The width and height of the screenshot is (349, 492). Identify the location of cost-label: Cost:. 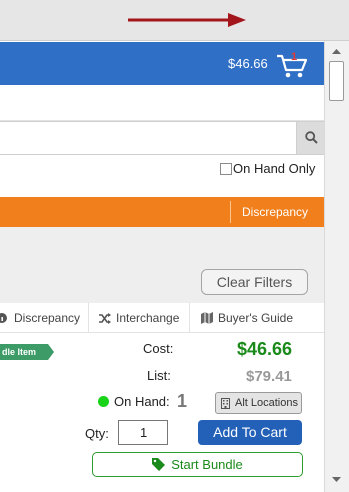
(158, 348).